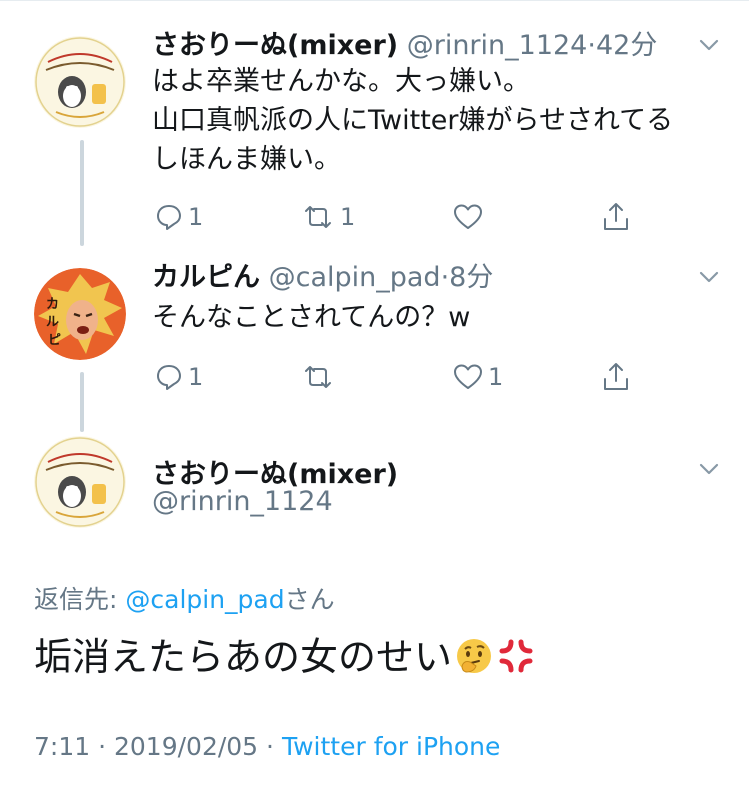 Image resolution: width=749 pixels, height=796 pixels. I want to click on like-button: 1, so click(477, 377).